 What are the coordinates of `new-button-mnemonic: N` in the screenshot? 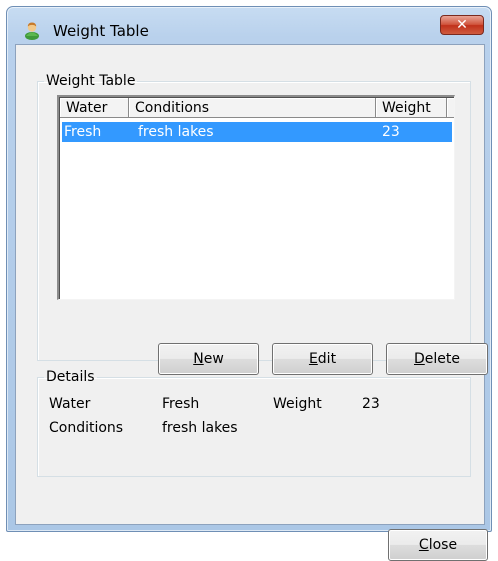 It's located at (198, 358).